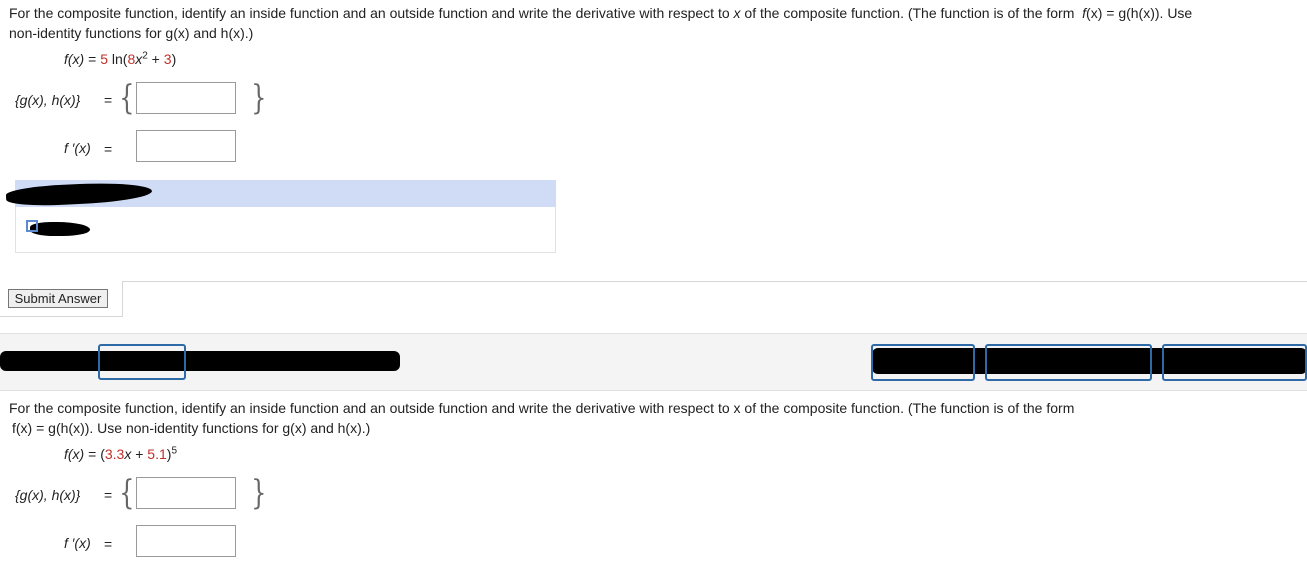 The width and height of the screenshot is (1307, 571). I want to click on question-2-function: f(x) = (3.3x + 5.1)5, so click(120, 454).